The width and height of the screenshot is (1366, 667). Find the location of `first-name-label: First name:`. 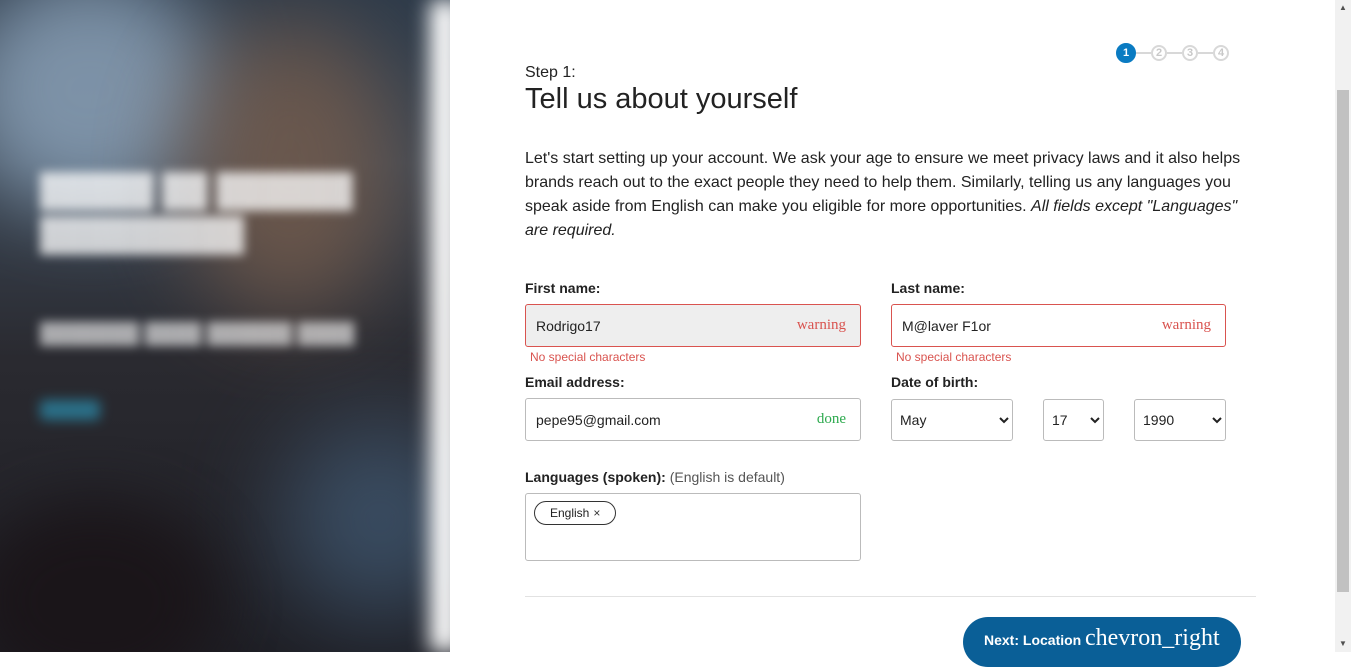

first-name-label: First name: is located at coordinates (563, 288).